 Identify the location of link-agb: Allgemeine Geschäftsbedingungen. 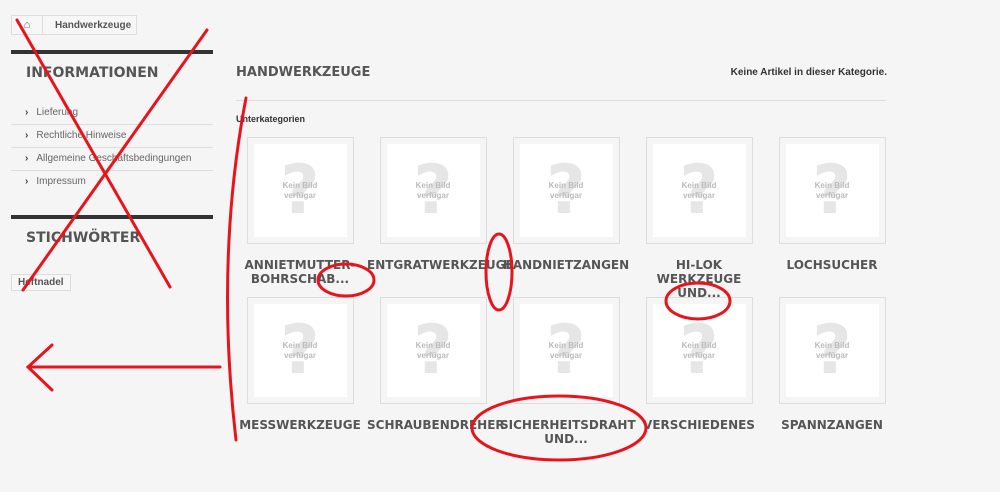
(112, 159).